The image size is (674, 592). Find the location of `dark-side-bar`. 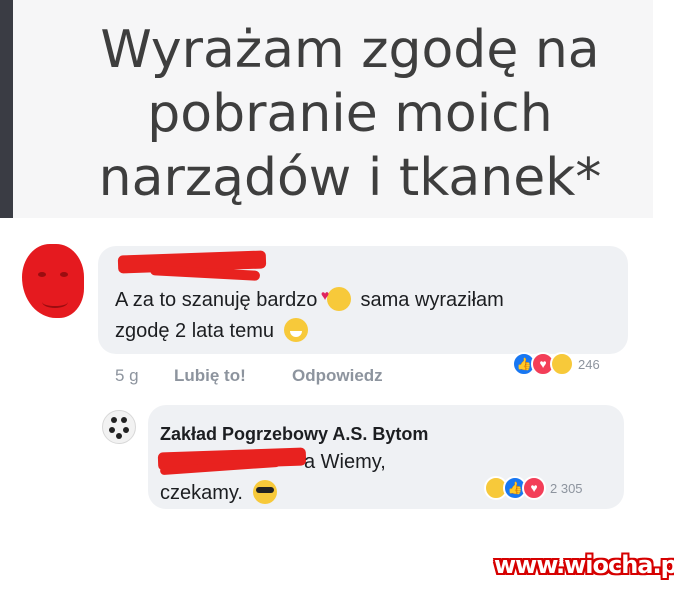

dark-side-bar is located at coordinates (6, 109).